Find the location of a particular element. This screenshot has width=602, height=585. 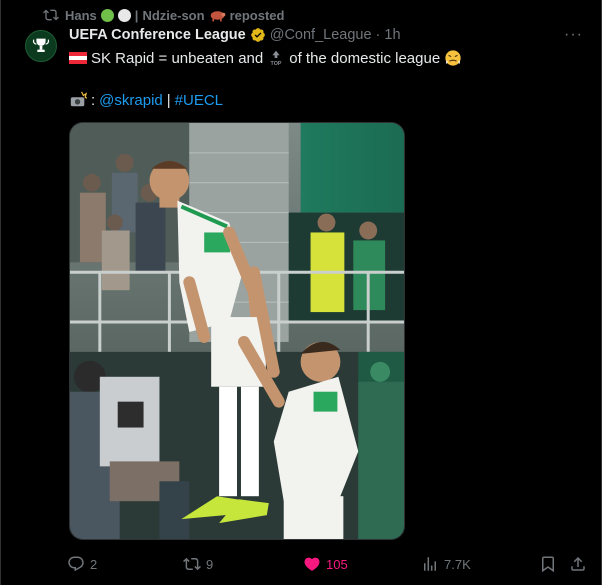

repost-user-link: Hans is located at coordinates (81, 15).